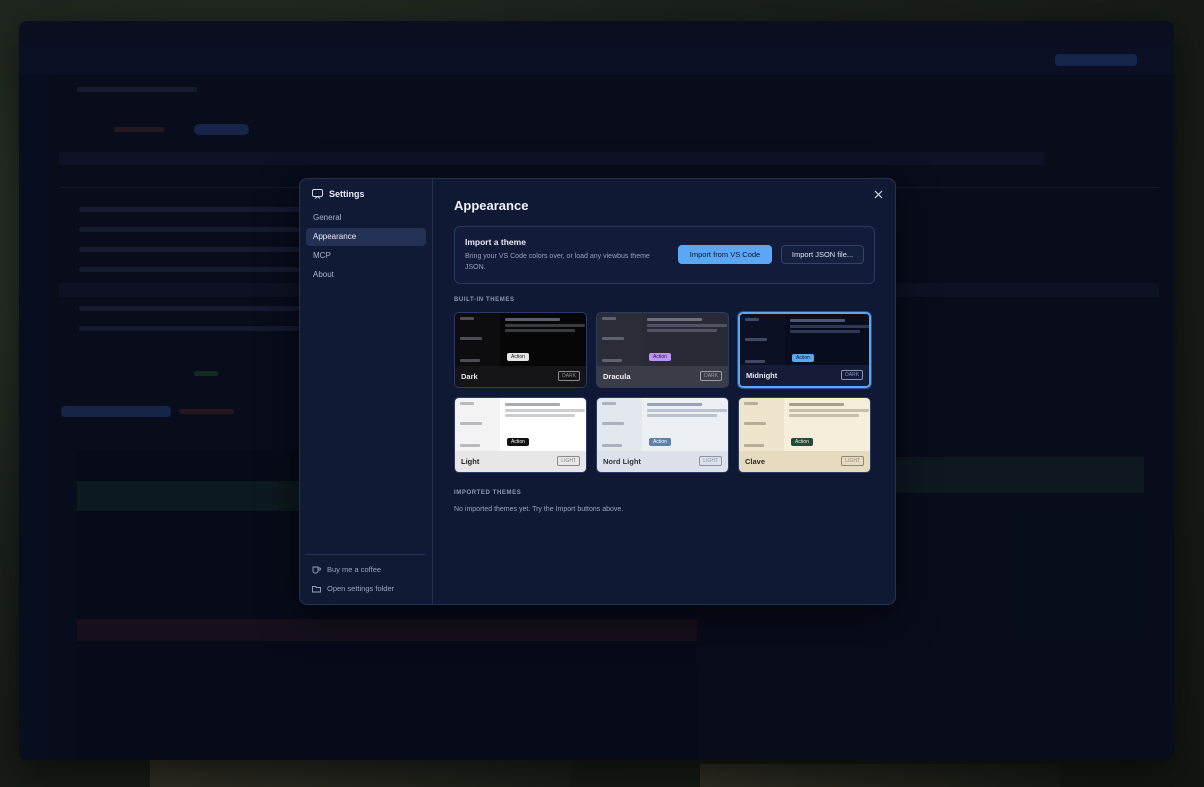 This screenshot has width=1204, height=787. Describe the element at coordinates (488, 493) in the screenshot. I see `imported-themes-label: IMPORTED THEMES` at that location.